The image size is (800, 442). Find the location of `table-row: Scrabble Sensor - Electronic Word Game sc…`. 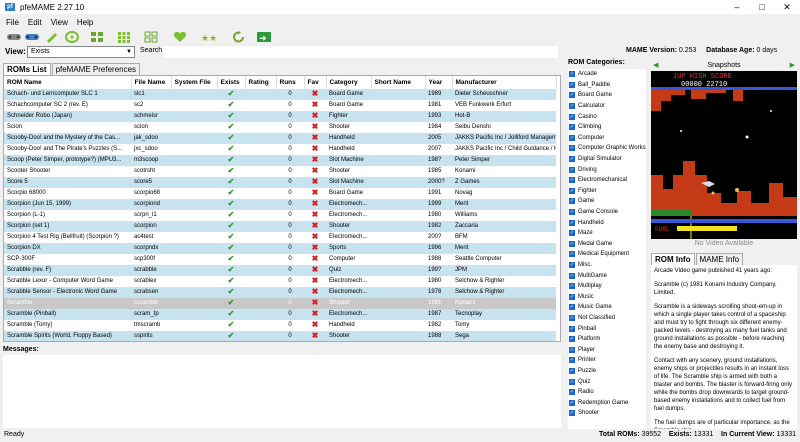

table-row: Scrabble Sensor - Electronic Word Game sc… is located at coordinates (280, 292).